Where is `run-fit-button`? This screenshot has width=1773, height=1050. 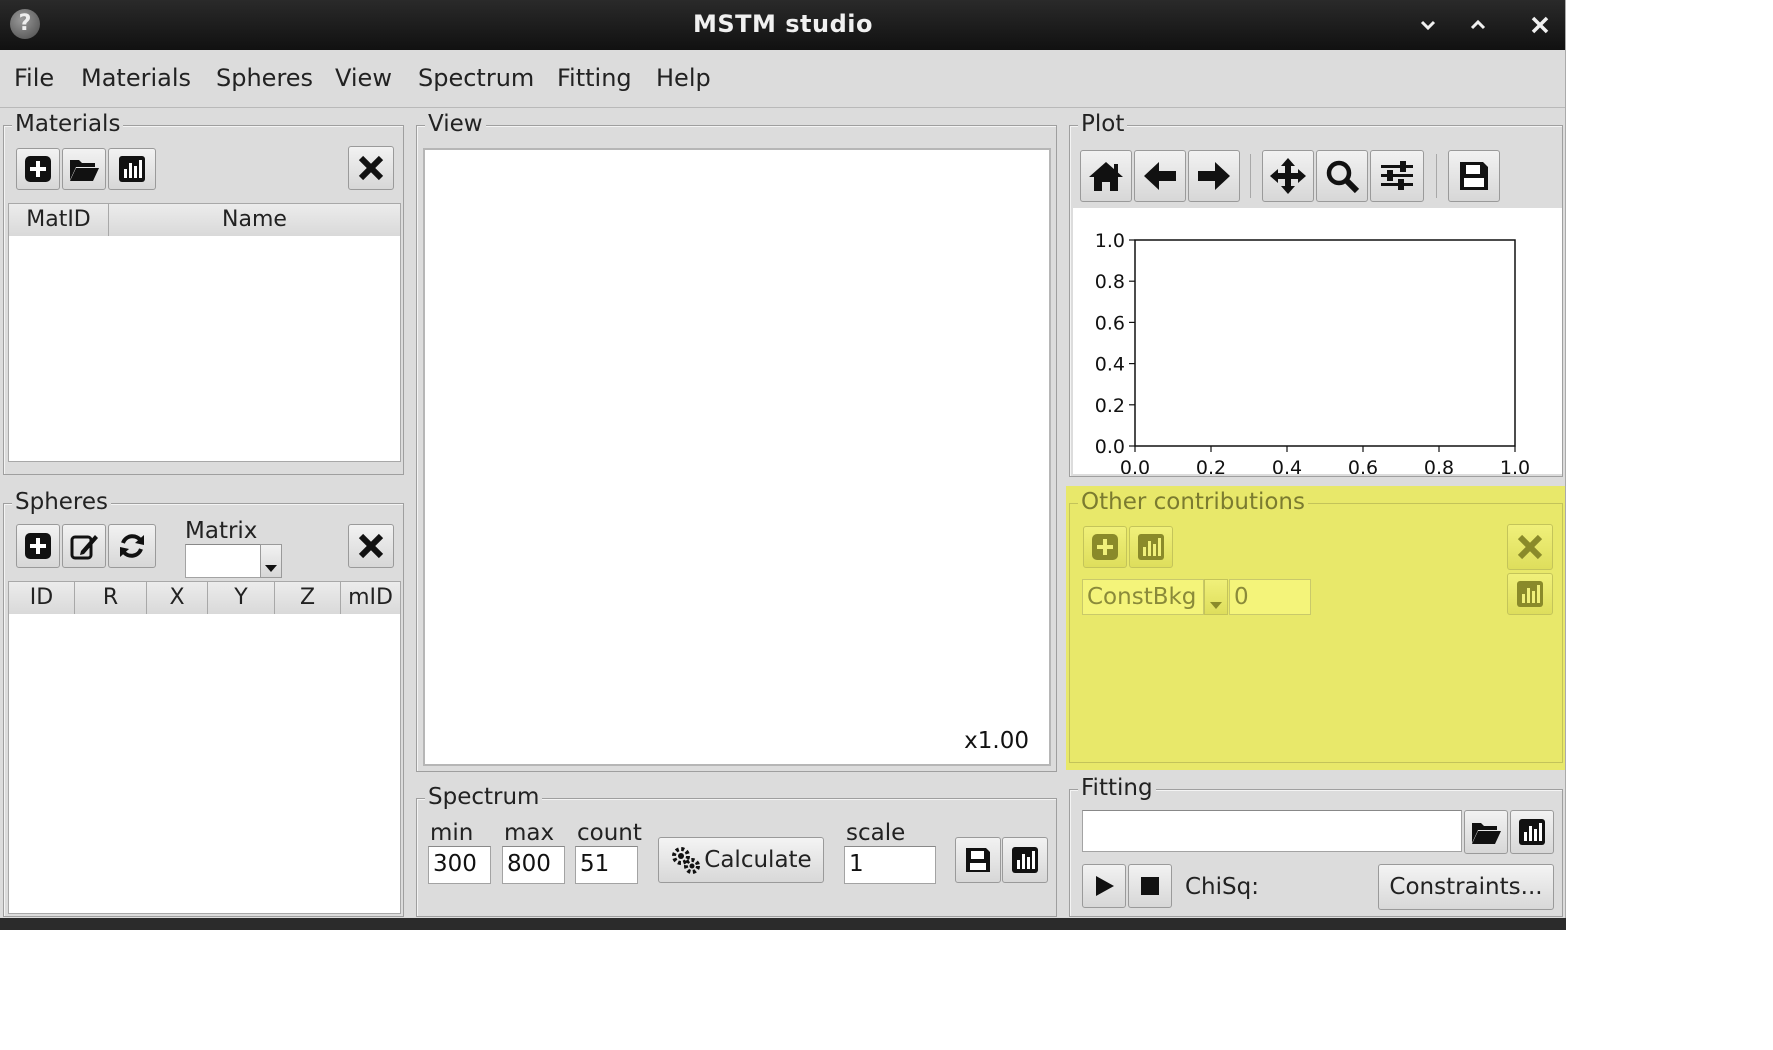 run-fit-button is located at coordinates (1104, 886).